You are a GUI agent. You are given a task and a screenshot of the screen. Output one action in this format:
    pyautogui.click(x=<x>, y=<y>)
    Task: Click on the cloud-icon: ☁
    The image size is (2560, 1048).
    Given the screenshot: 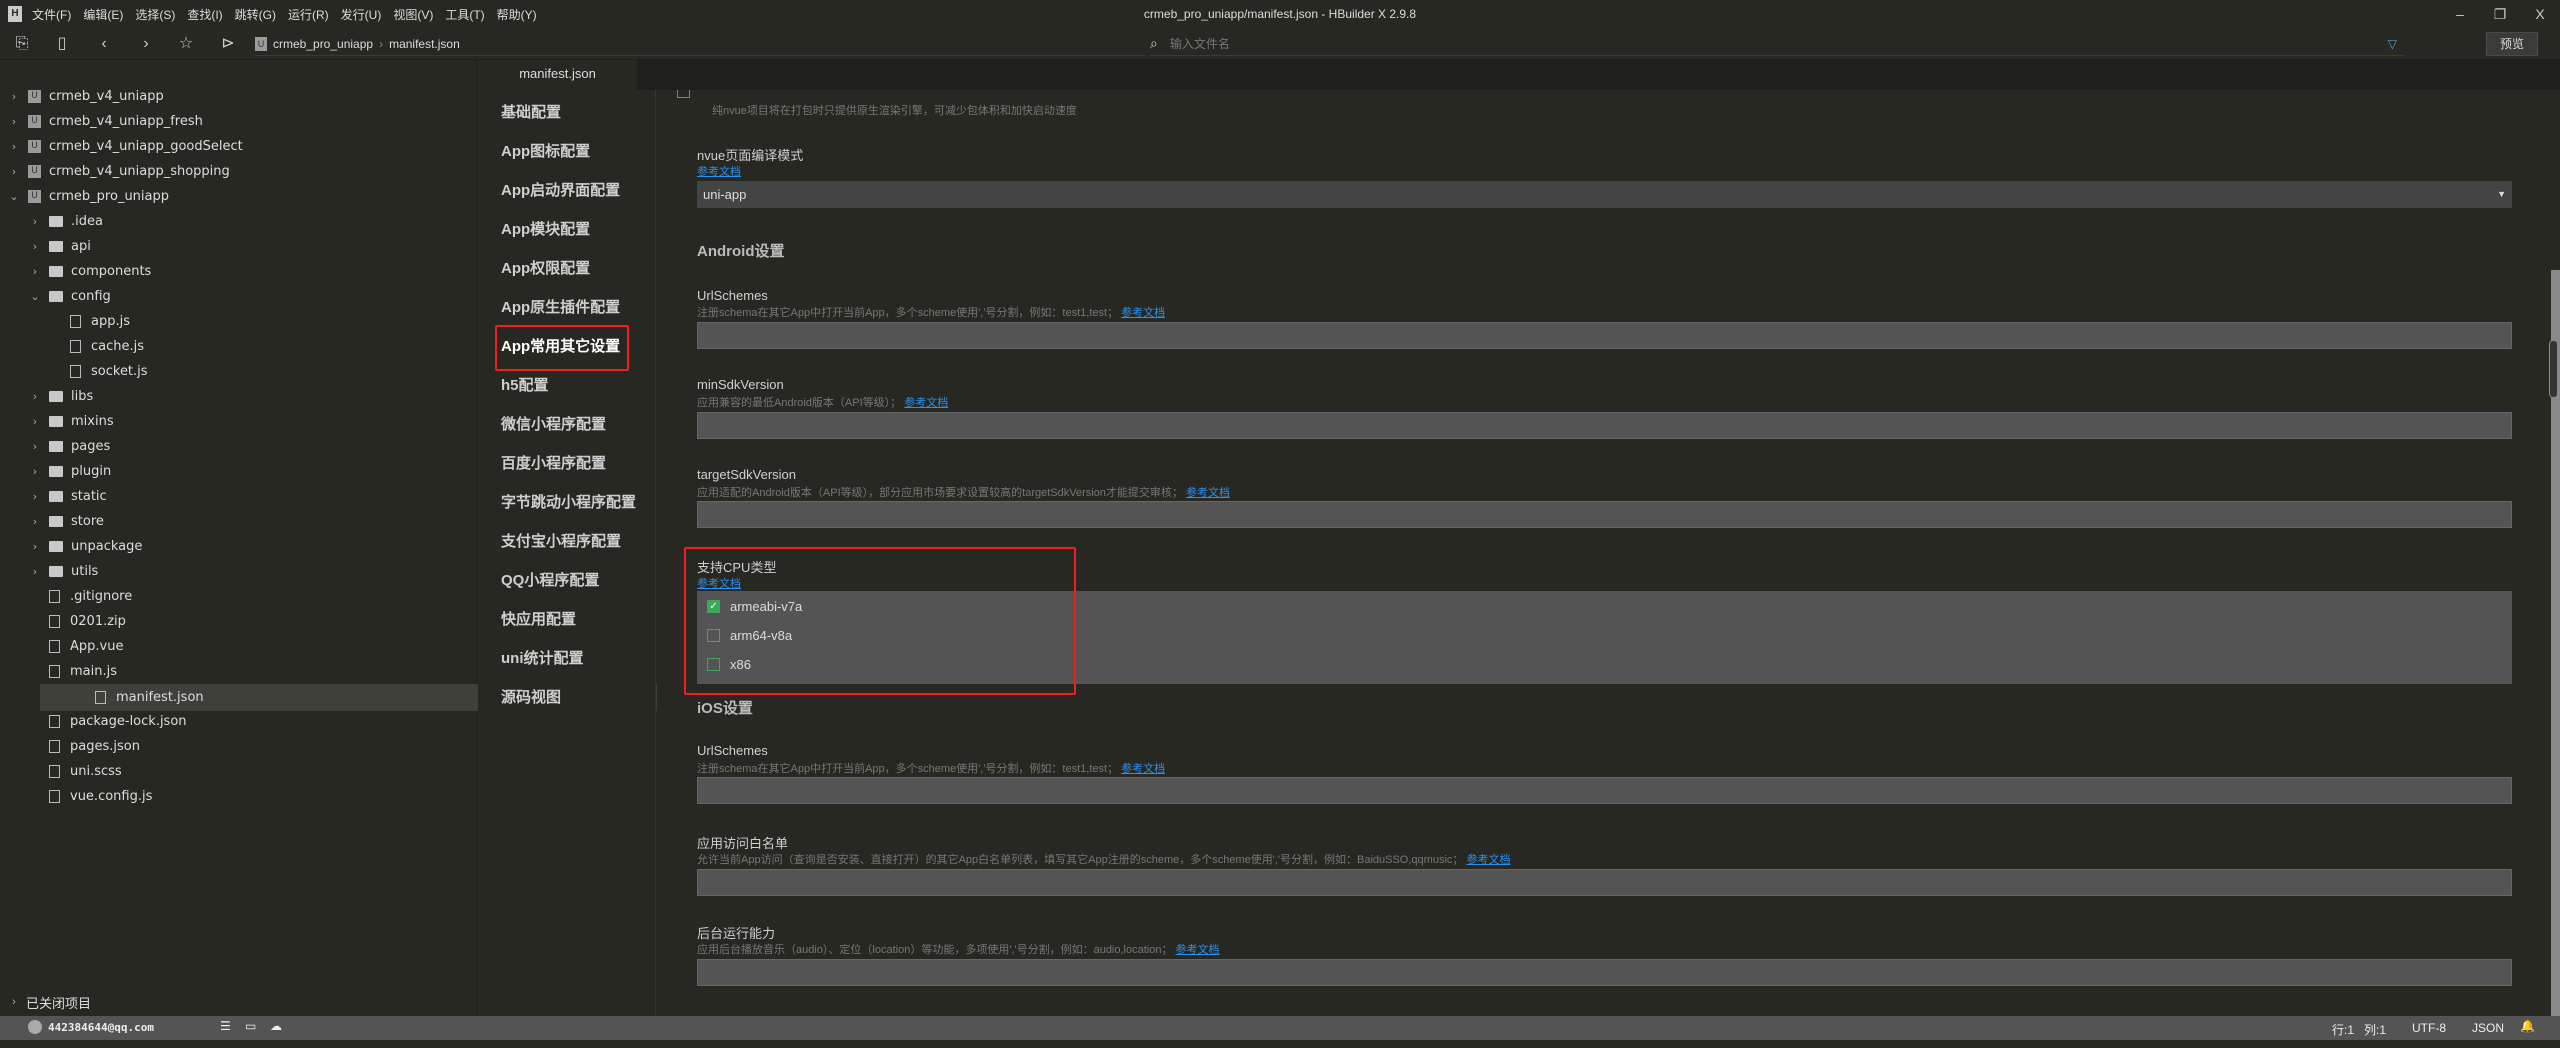 What is the action you would take?
    pyautogui.click(x=276, y=1026)
    